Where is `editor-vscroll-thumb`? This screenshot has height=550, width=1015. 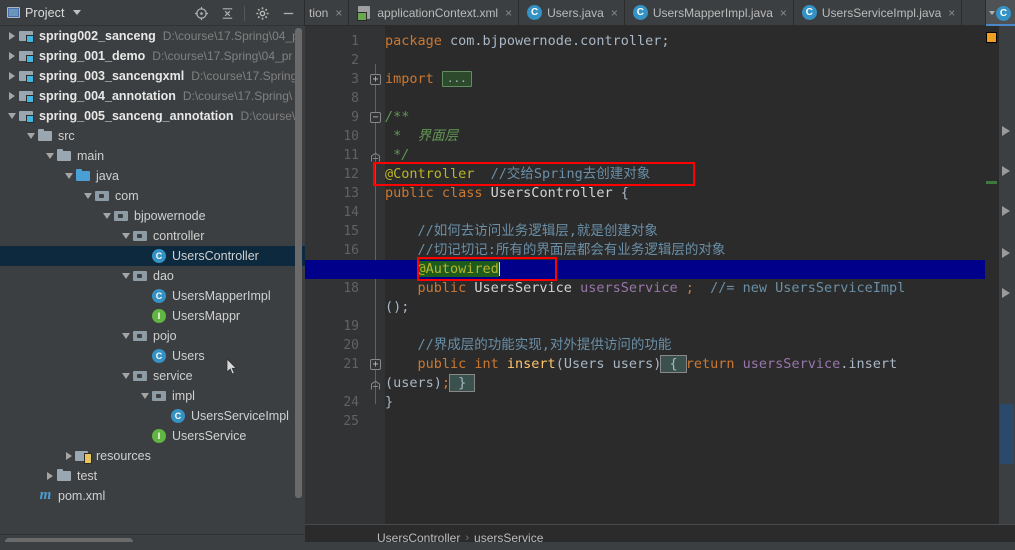 editor-vscroll-thumb is located at coordinates (1007, 434).